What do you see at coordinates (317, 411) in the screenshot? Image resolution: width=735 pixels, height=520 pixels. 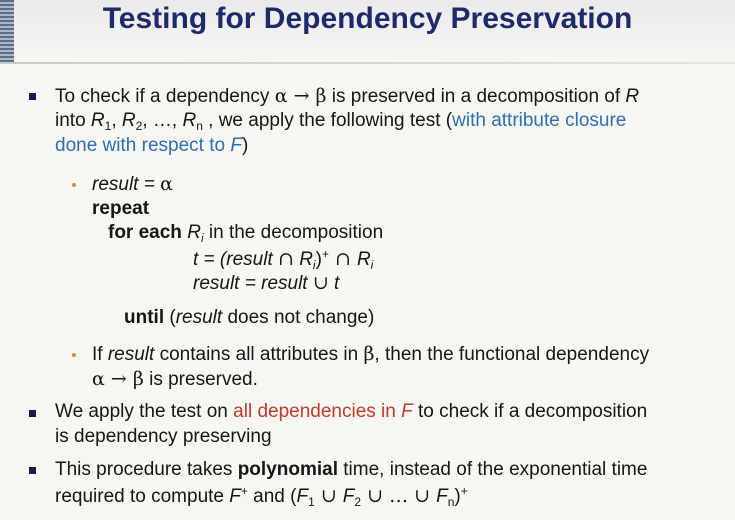 I see `highlight-text: all dependencies in` at bounding box center [317, 411].